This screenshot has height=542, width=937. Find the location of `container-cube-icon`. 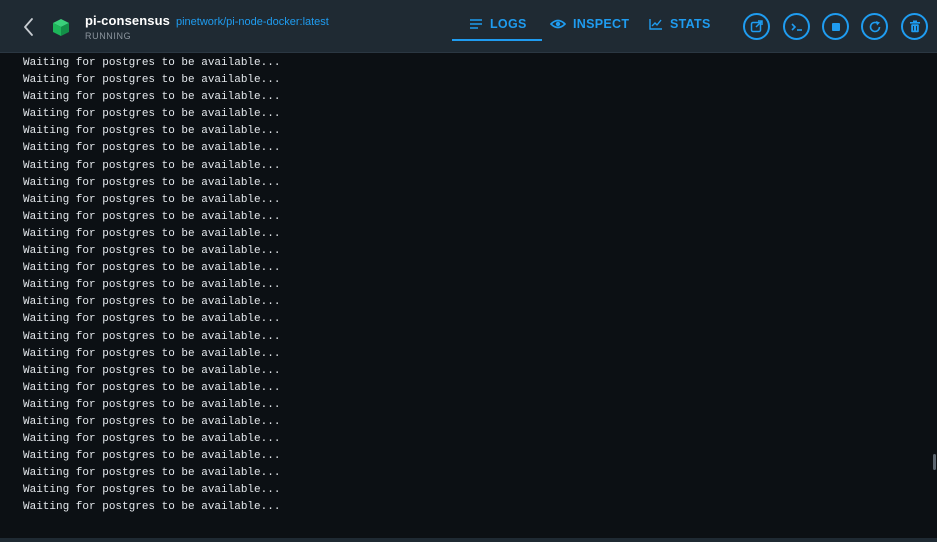

container-cube-icon is located at coordinates (61, 27).